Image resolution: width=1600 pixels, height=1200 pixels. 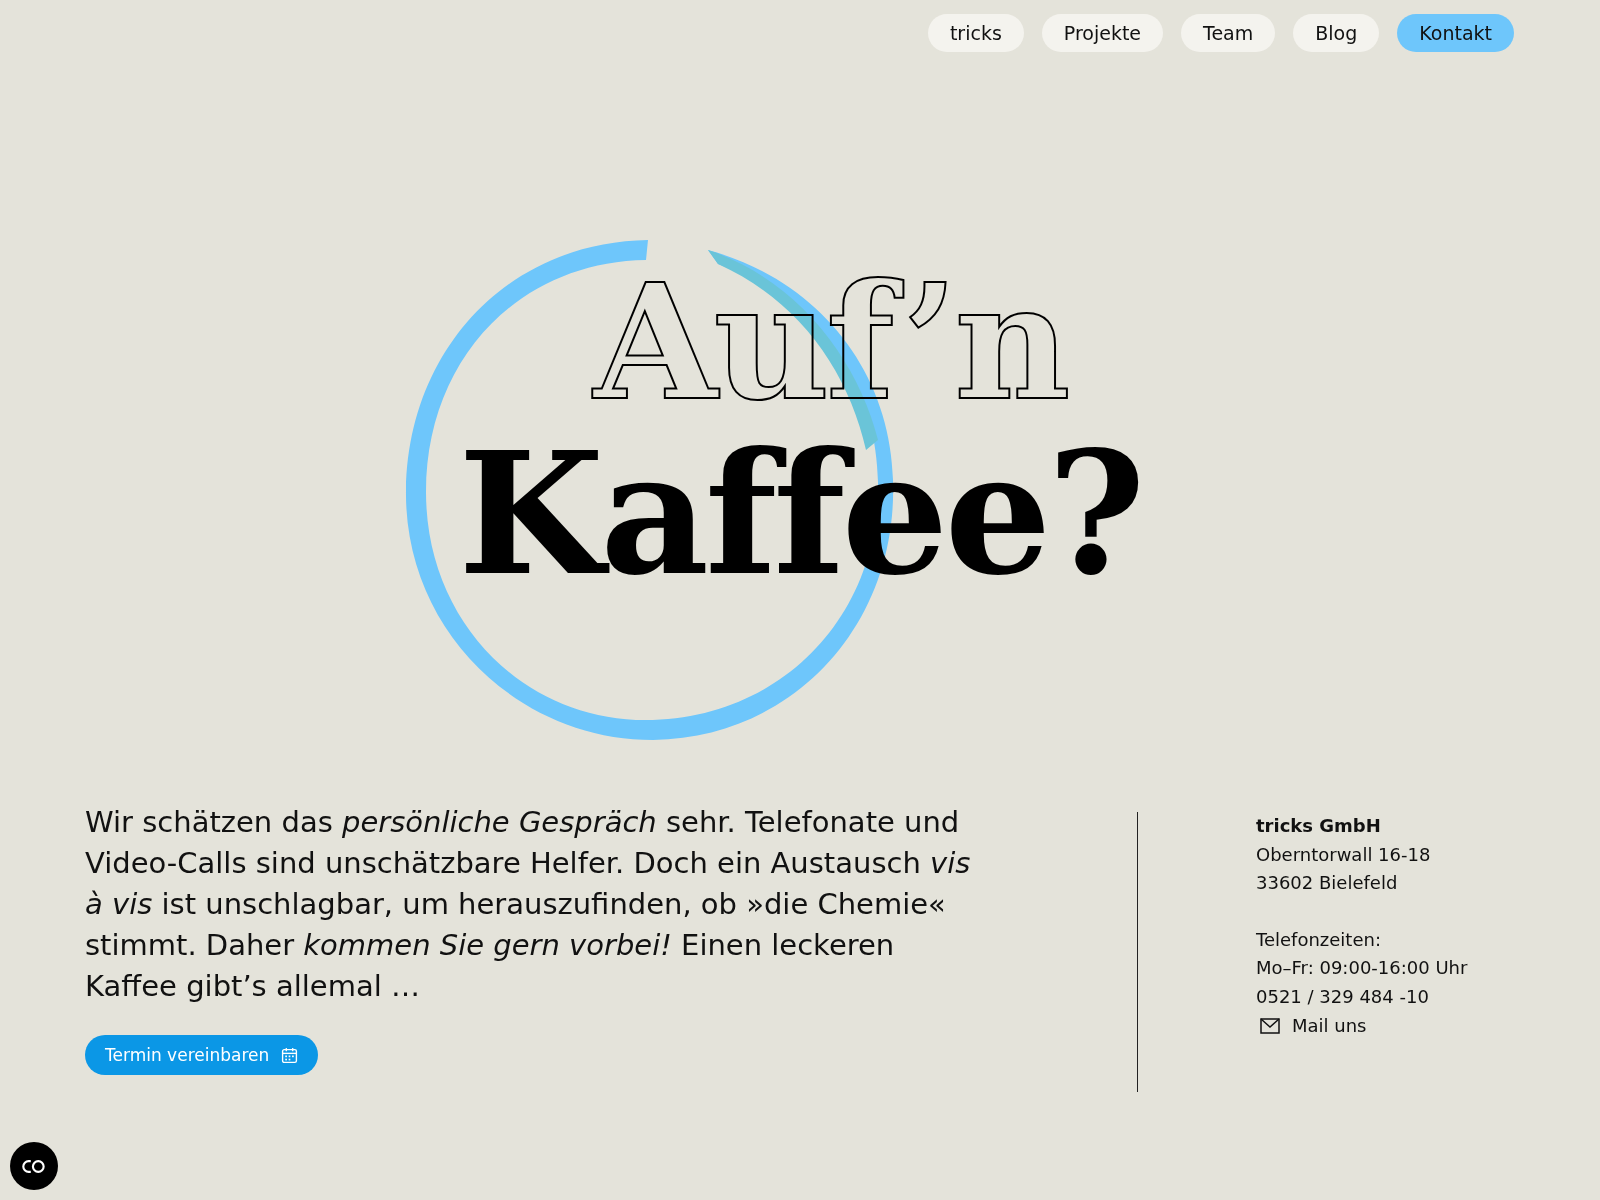 I want to click on nav-link: Kontakt, so click(x=1455, y=33).